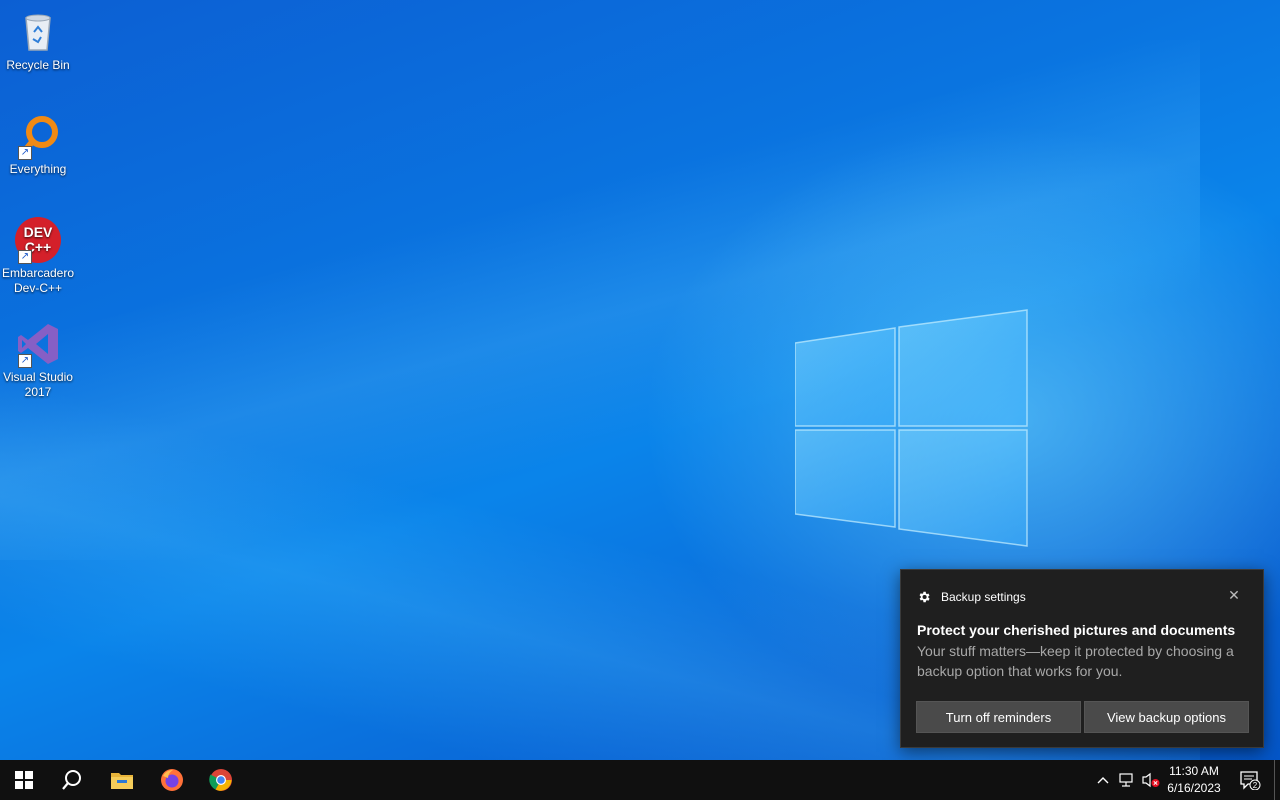 The height and width of the screenshot is (800, 1280). What do you see at coordinates (38, 280) in the screenshot?
I see `desktop-icon-label: Embarcadero Dev-C++` at bounding box center [38, 280].